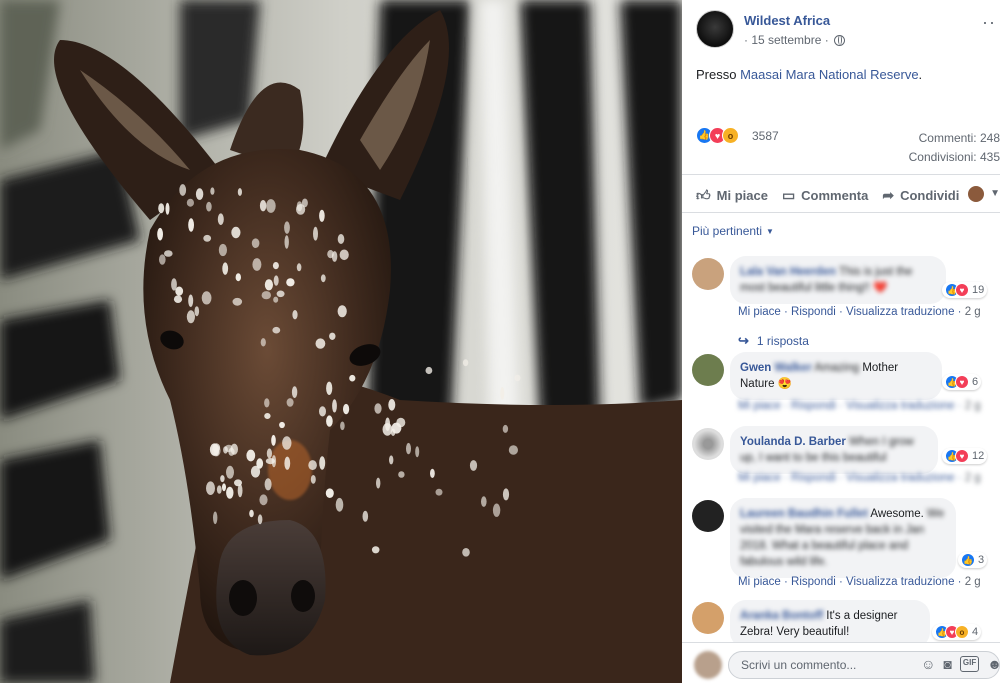  I want to click on comment-button: ▭ Commenta, so click(825, 195).